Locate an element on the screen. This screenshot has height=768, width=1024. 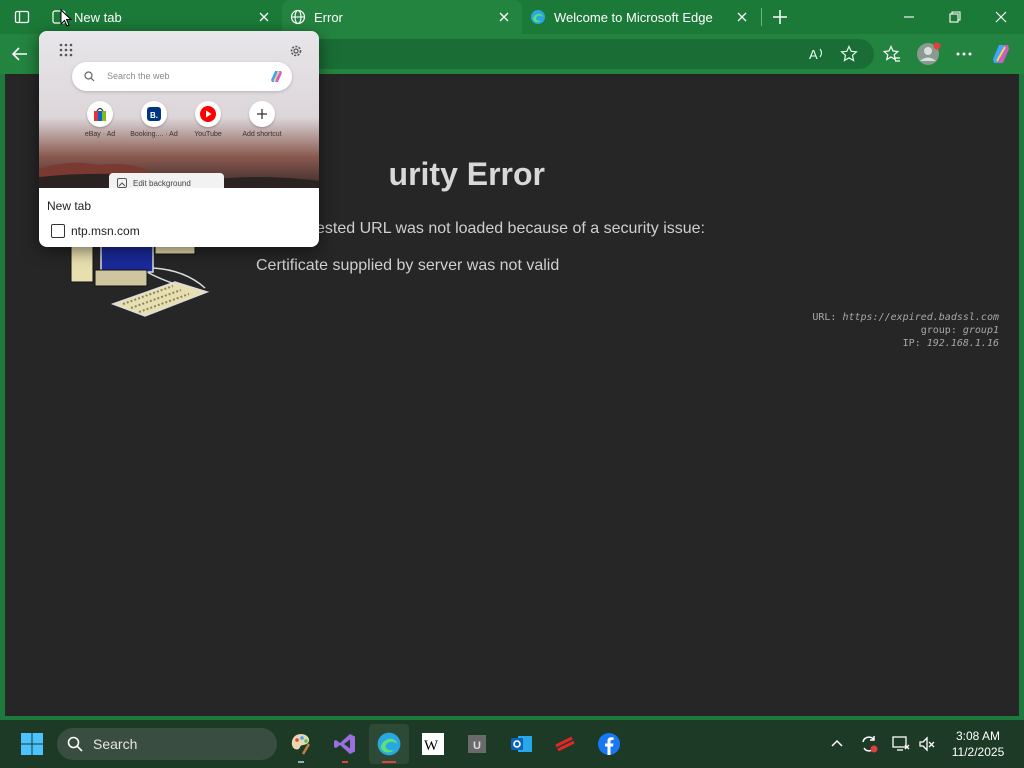
address-bar: A is located at coordinates (587, 54).